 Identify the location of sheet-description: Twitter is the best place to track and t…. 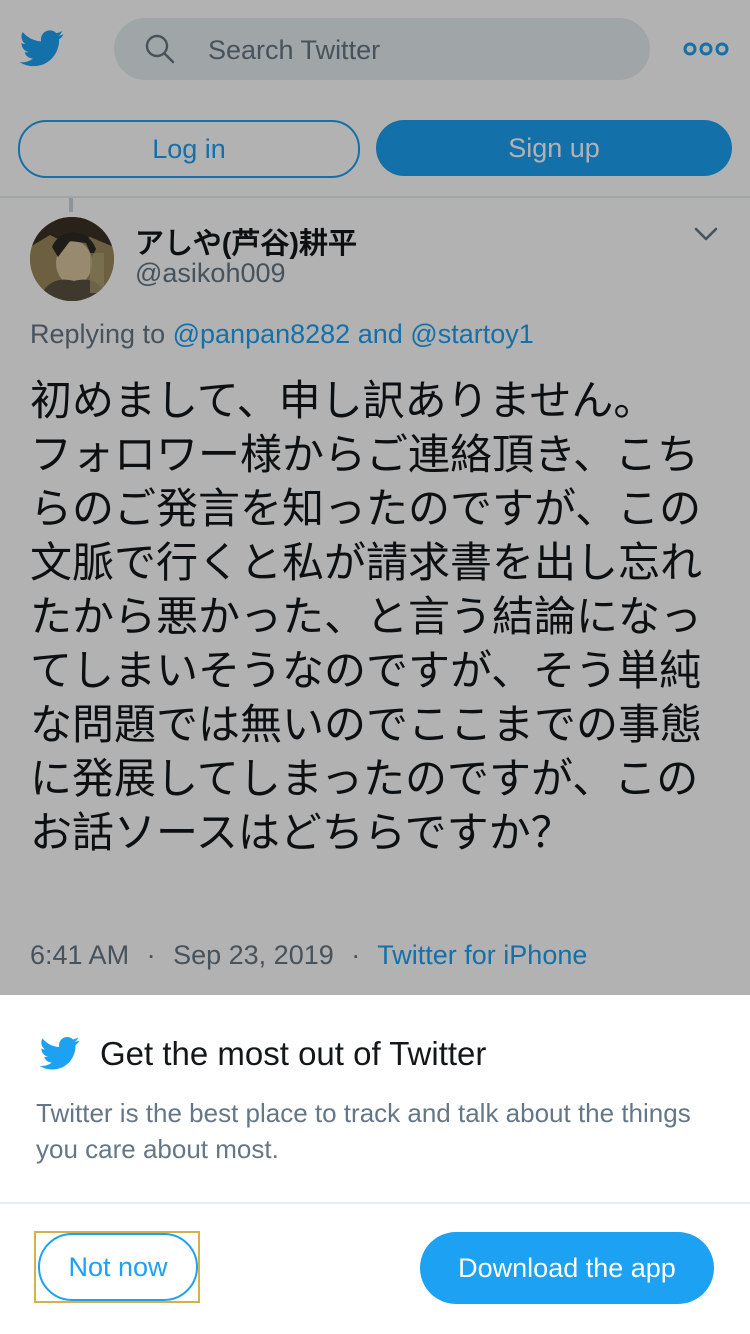
(363, 1131).